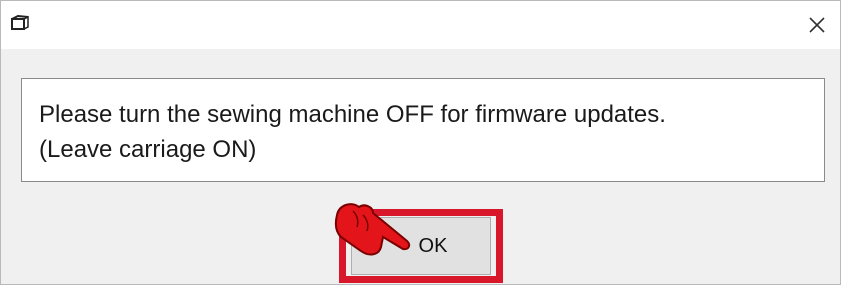  What do you see at coordinates (433, 245) in the screenshot?
I see `ok-button-label: OK` at bounding box center [433, 245].